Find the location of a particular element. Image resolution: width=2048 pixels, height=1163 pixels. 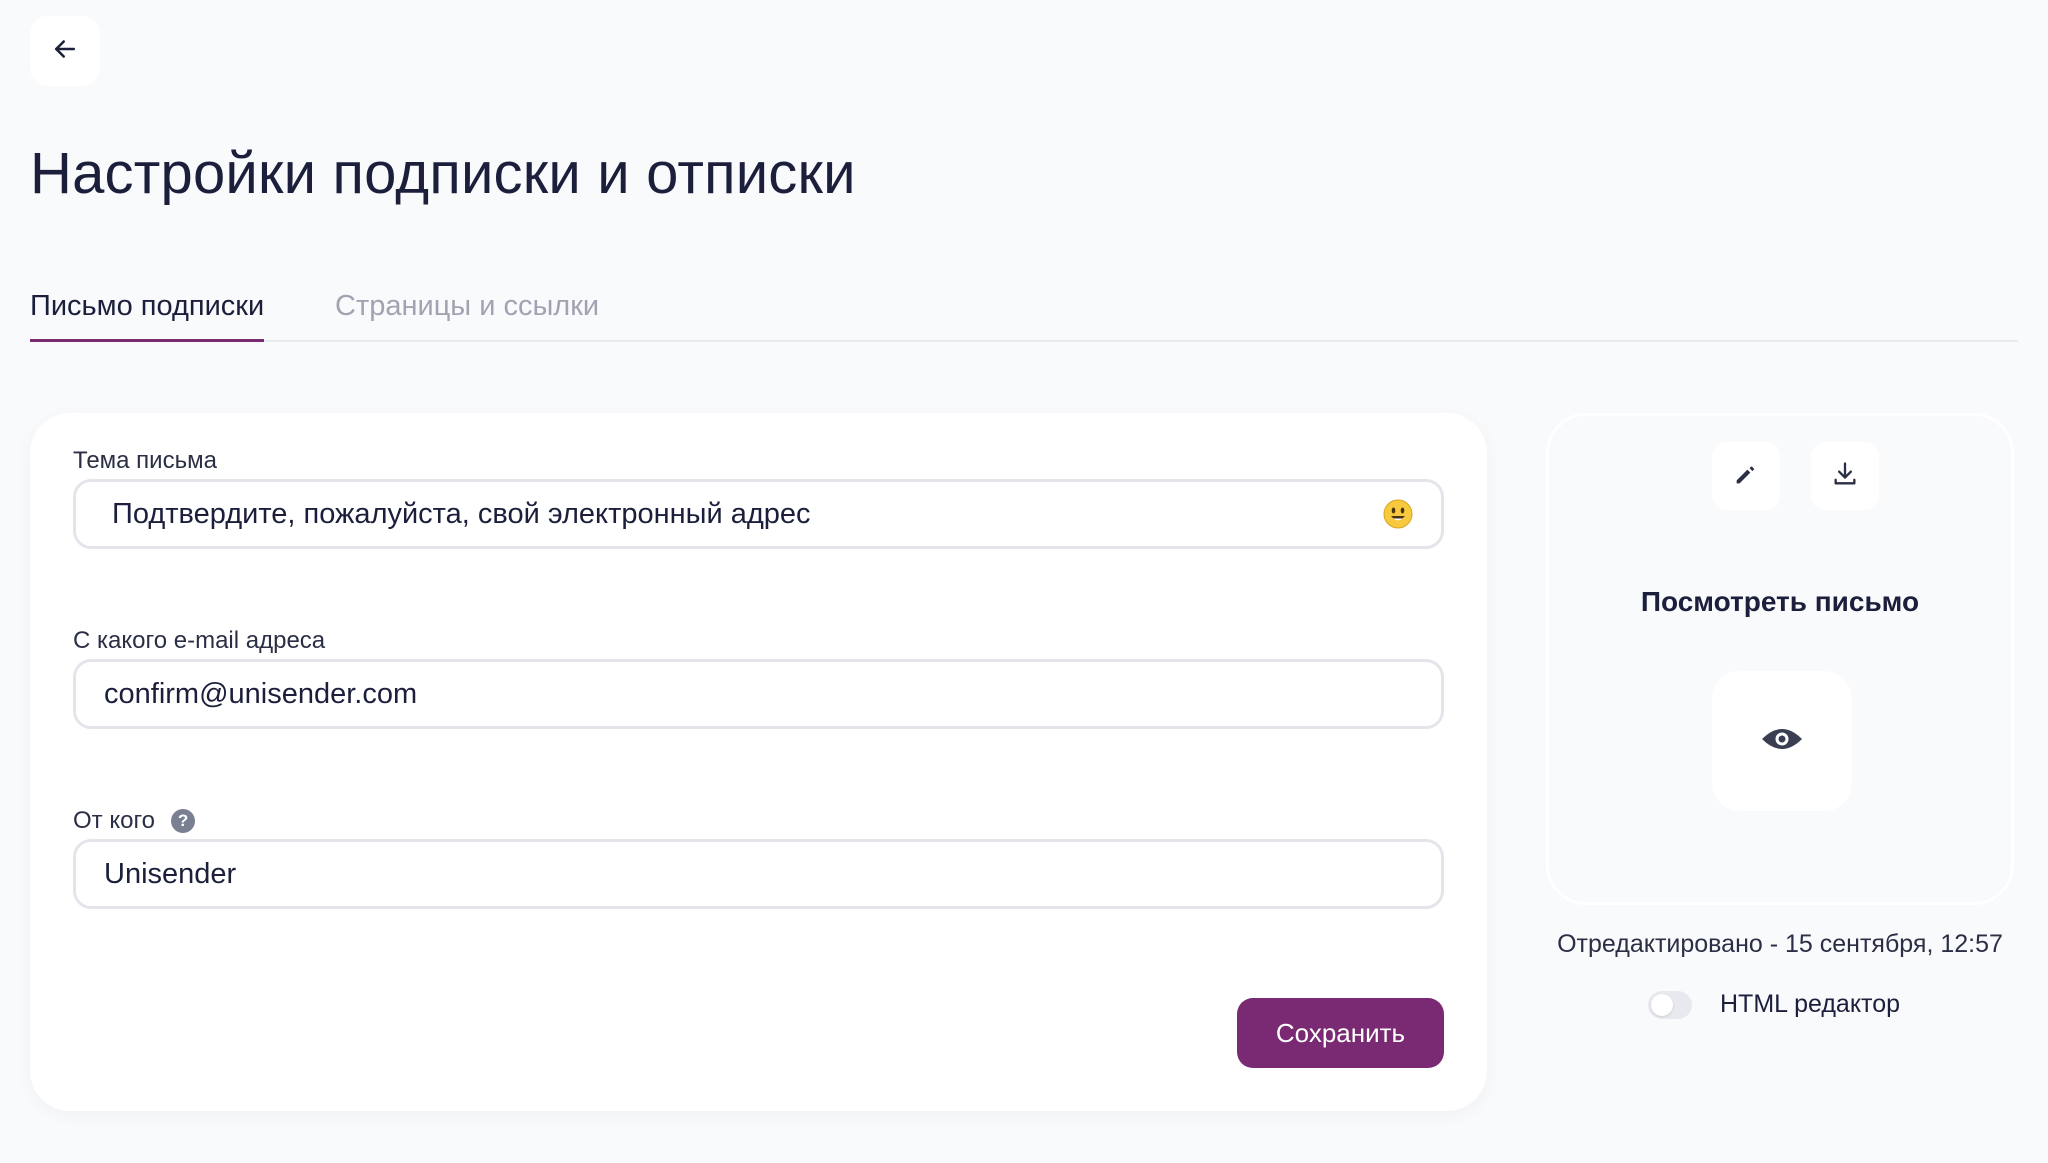

download-icon is located at coordinates (1845, 476).